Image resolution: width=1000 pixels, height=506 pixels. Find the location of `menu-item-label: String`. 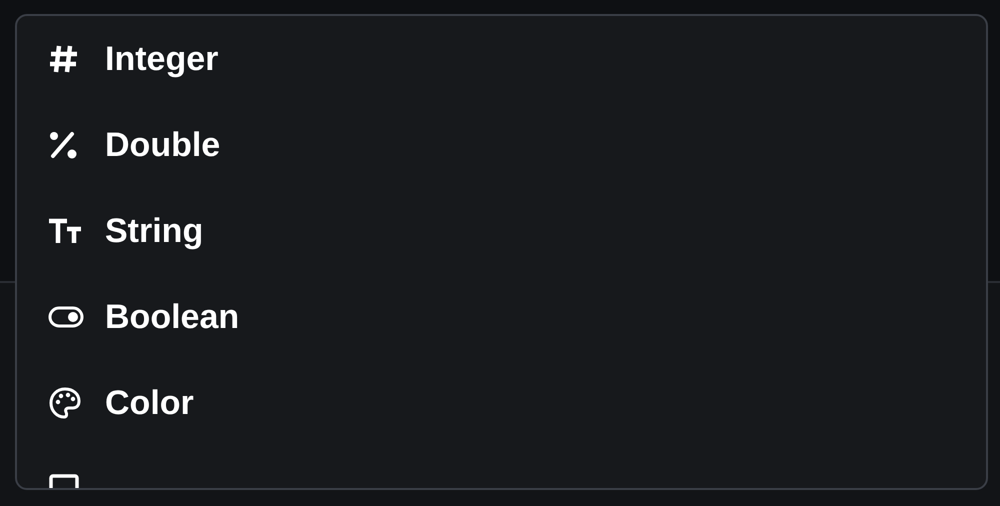

menu-item-label: String is located at coordinates (154, 231).